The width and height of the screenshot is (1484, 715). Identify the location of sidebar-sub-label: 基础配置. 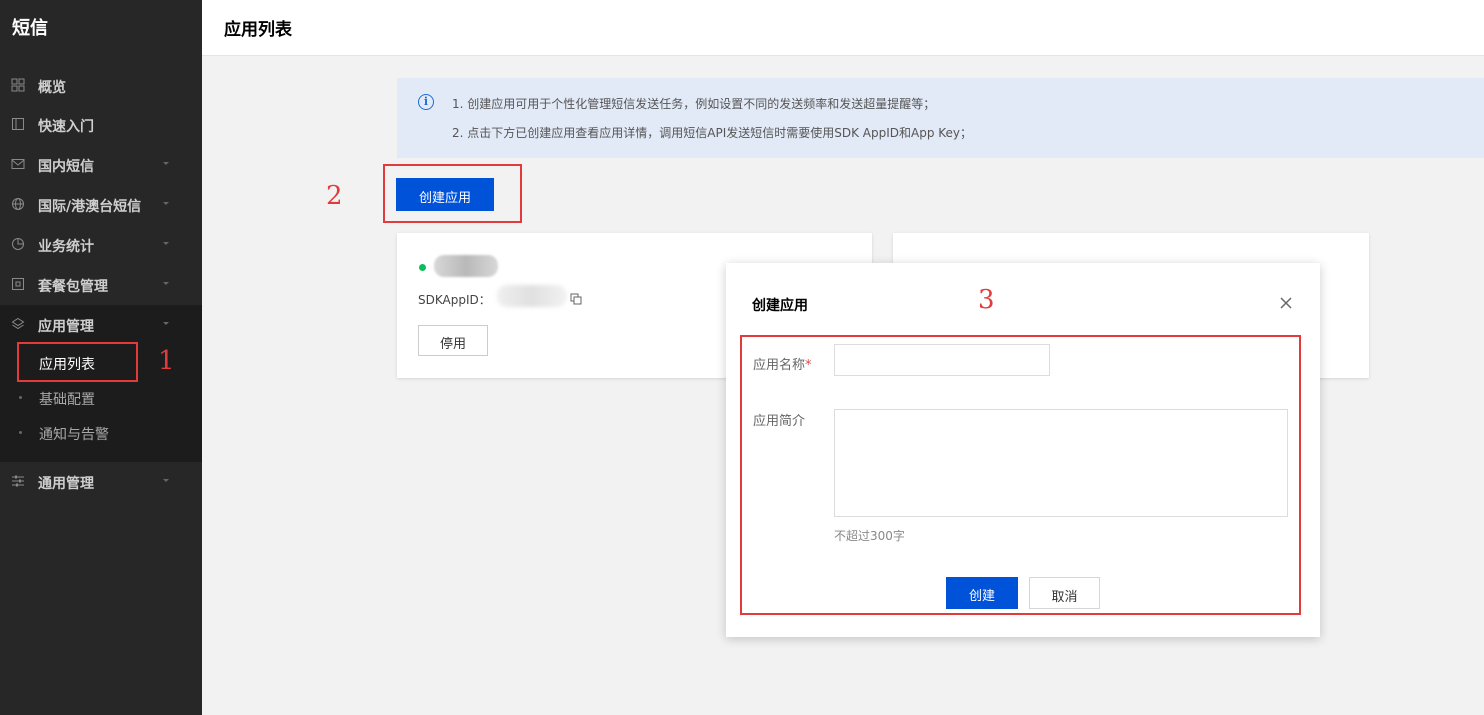
(67, 400).